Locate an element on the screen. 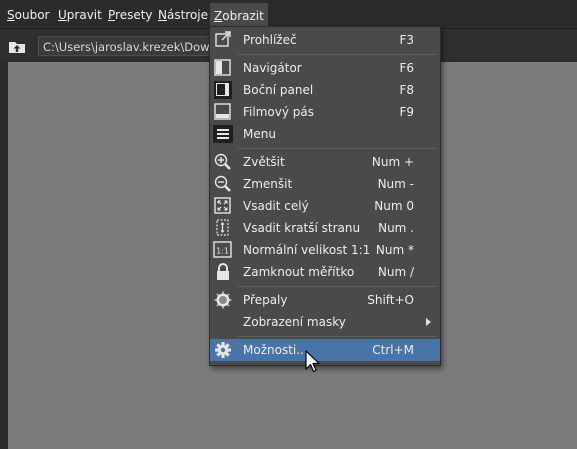 The image size is (577, 449). mouse-cursor-icon is located at coordinates (312, 361).